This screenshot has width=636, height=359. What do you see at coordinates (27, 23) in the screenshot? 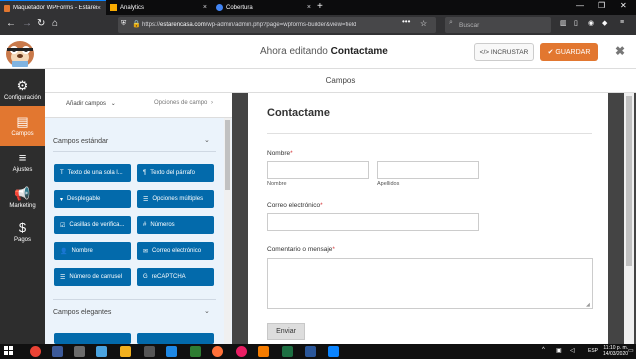
I see `forward-icon: →` at bounding box center [27, 23].